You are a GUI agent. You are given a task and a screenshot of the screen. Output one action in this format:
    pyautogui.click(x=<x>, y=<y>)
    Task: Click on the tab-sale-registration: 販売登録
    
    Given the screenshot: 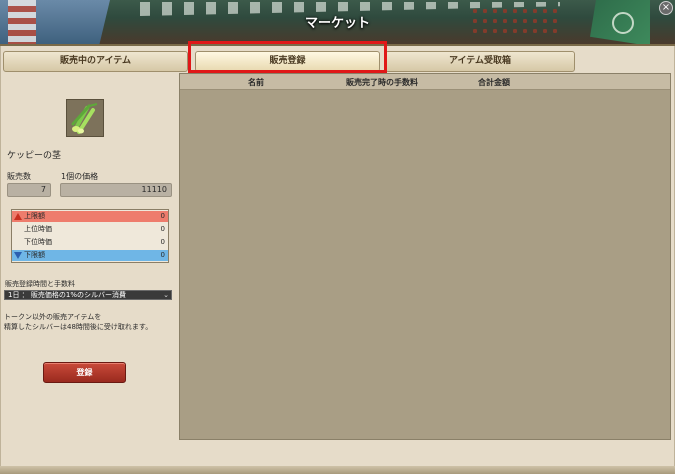 What is the action you would take?
    pyautogui.click(x=287, y=61)
    